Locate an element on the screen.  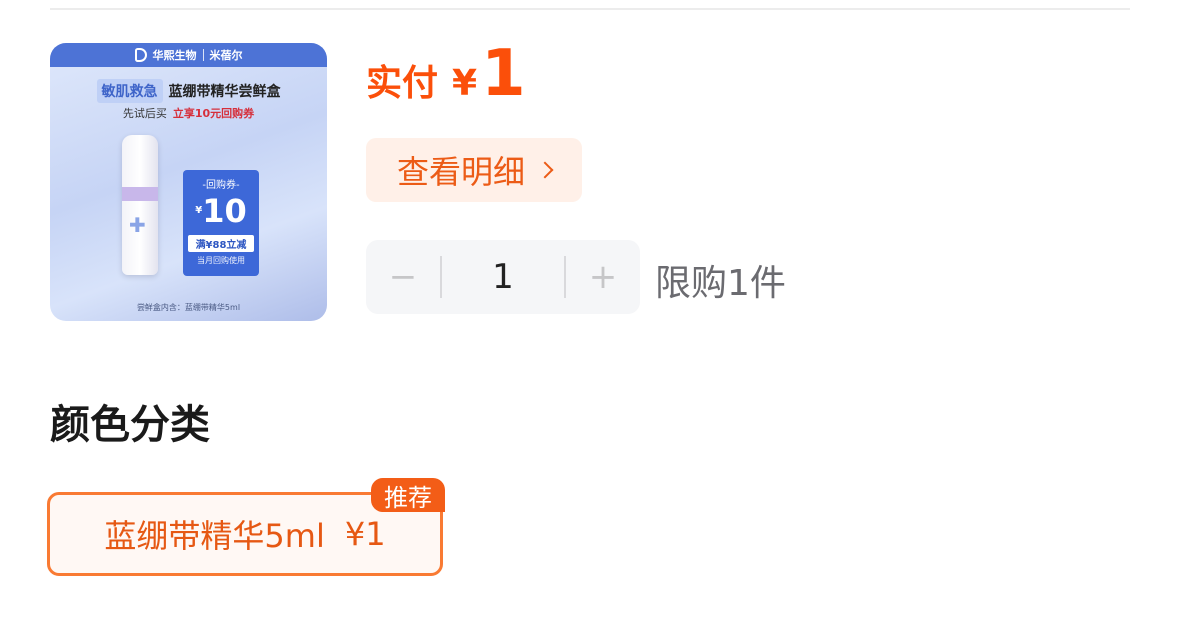
bottle-cross-icon: ✚ is located at coordinates (137, 225).